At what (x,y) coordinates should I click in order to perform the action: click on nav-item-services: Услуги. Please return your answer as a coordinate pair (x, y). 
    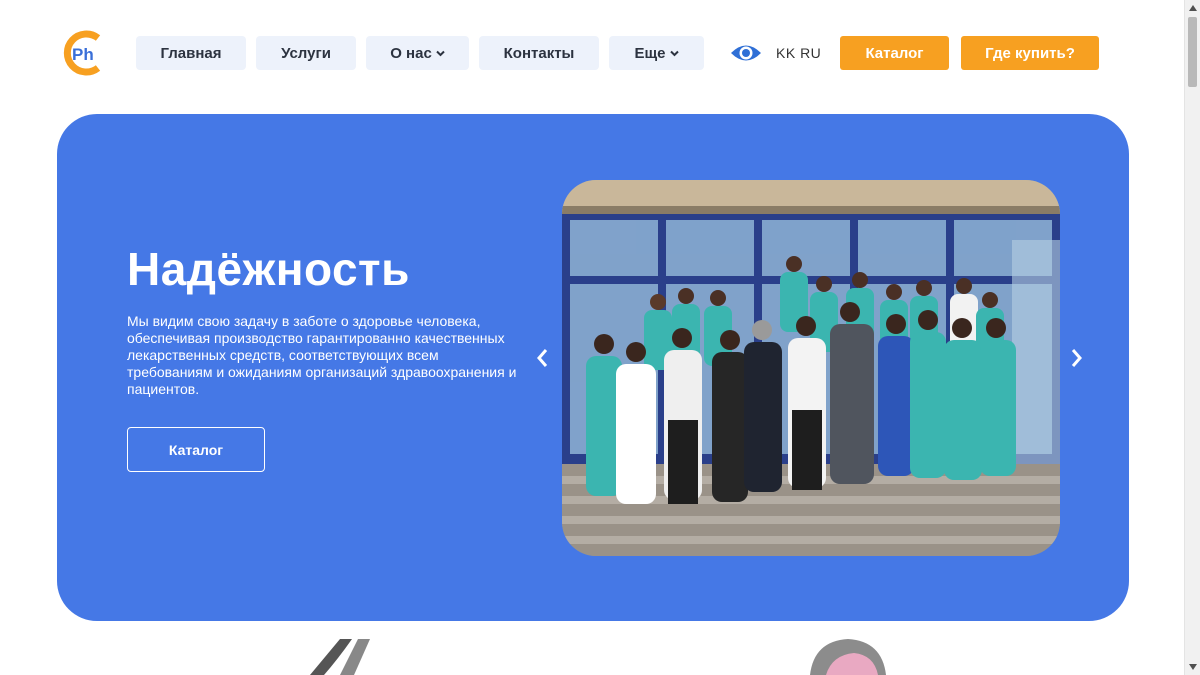
    Looking at the image, I should click on (306, 53).